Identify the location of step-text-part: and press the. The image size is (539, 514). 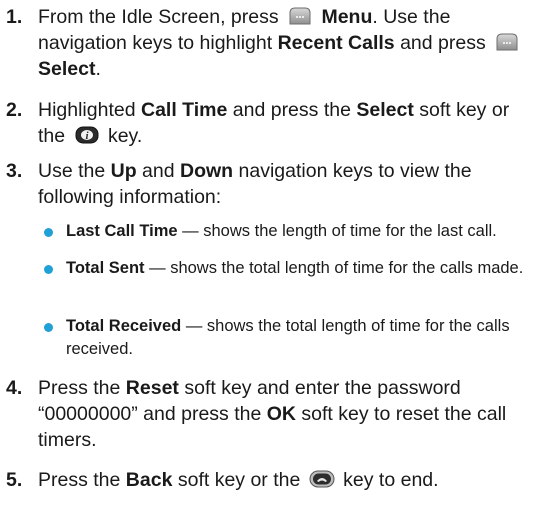
(291, 110).